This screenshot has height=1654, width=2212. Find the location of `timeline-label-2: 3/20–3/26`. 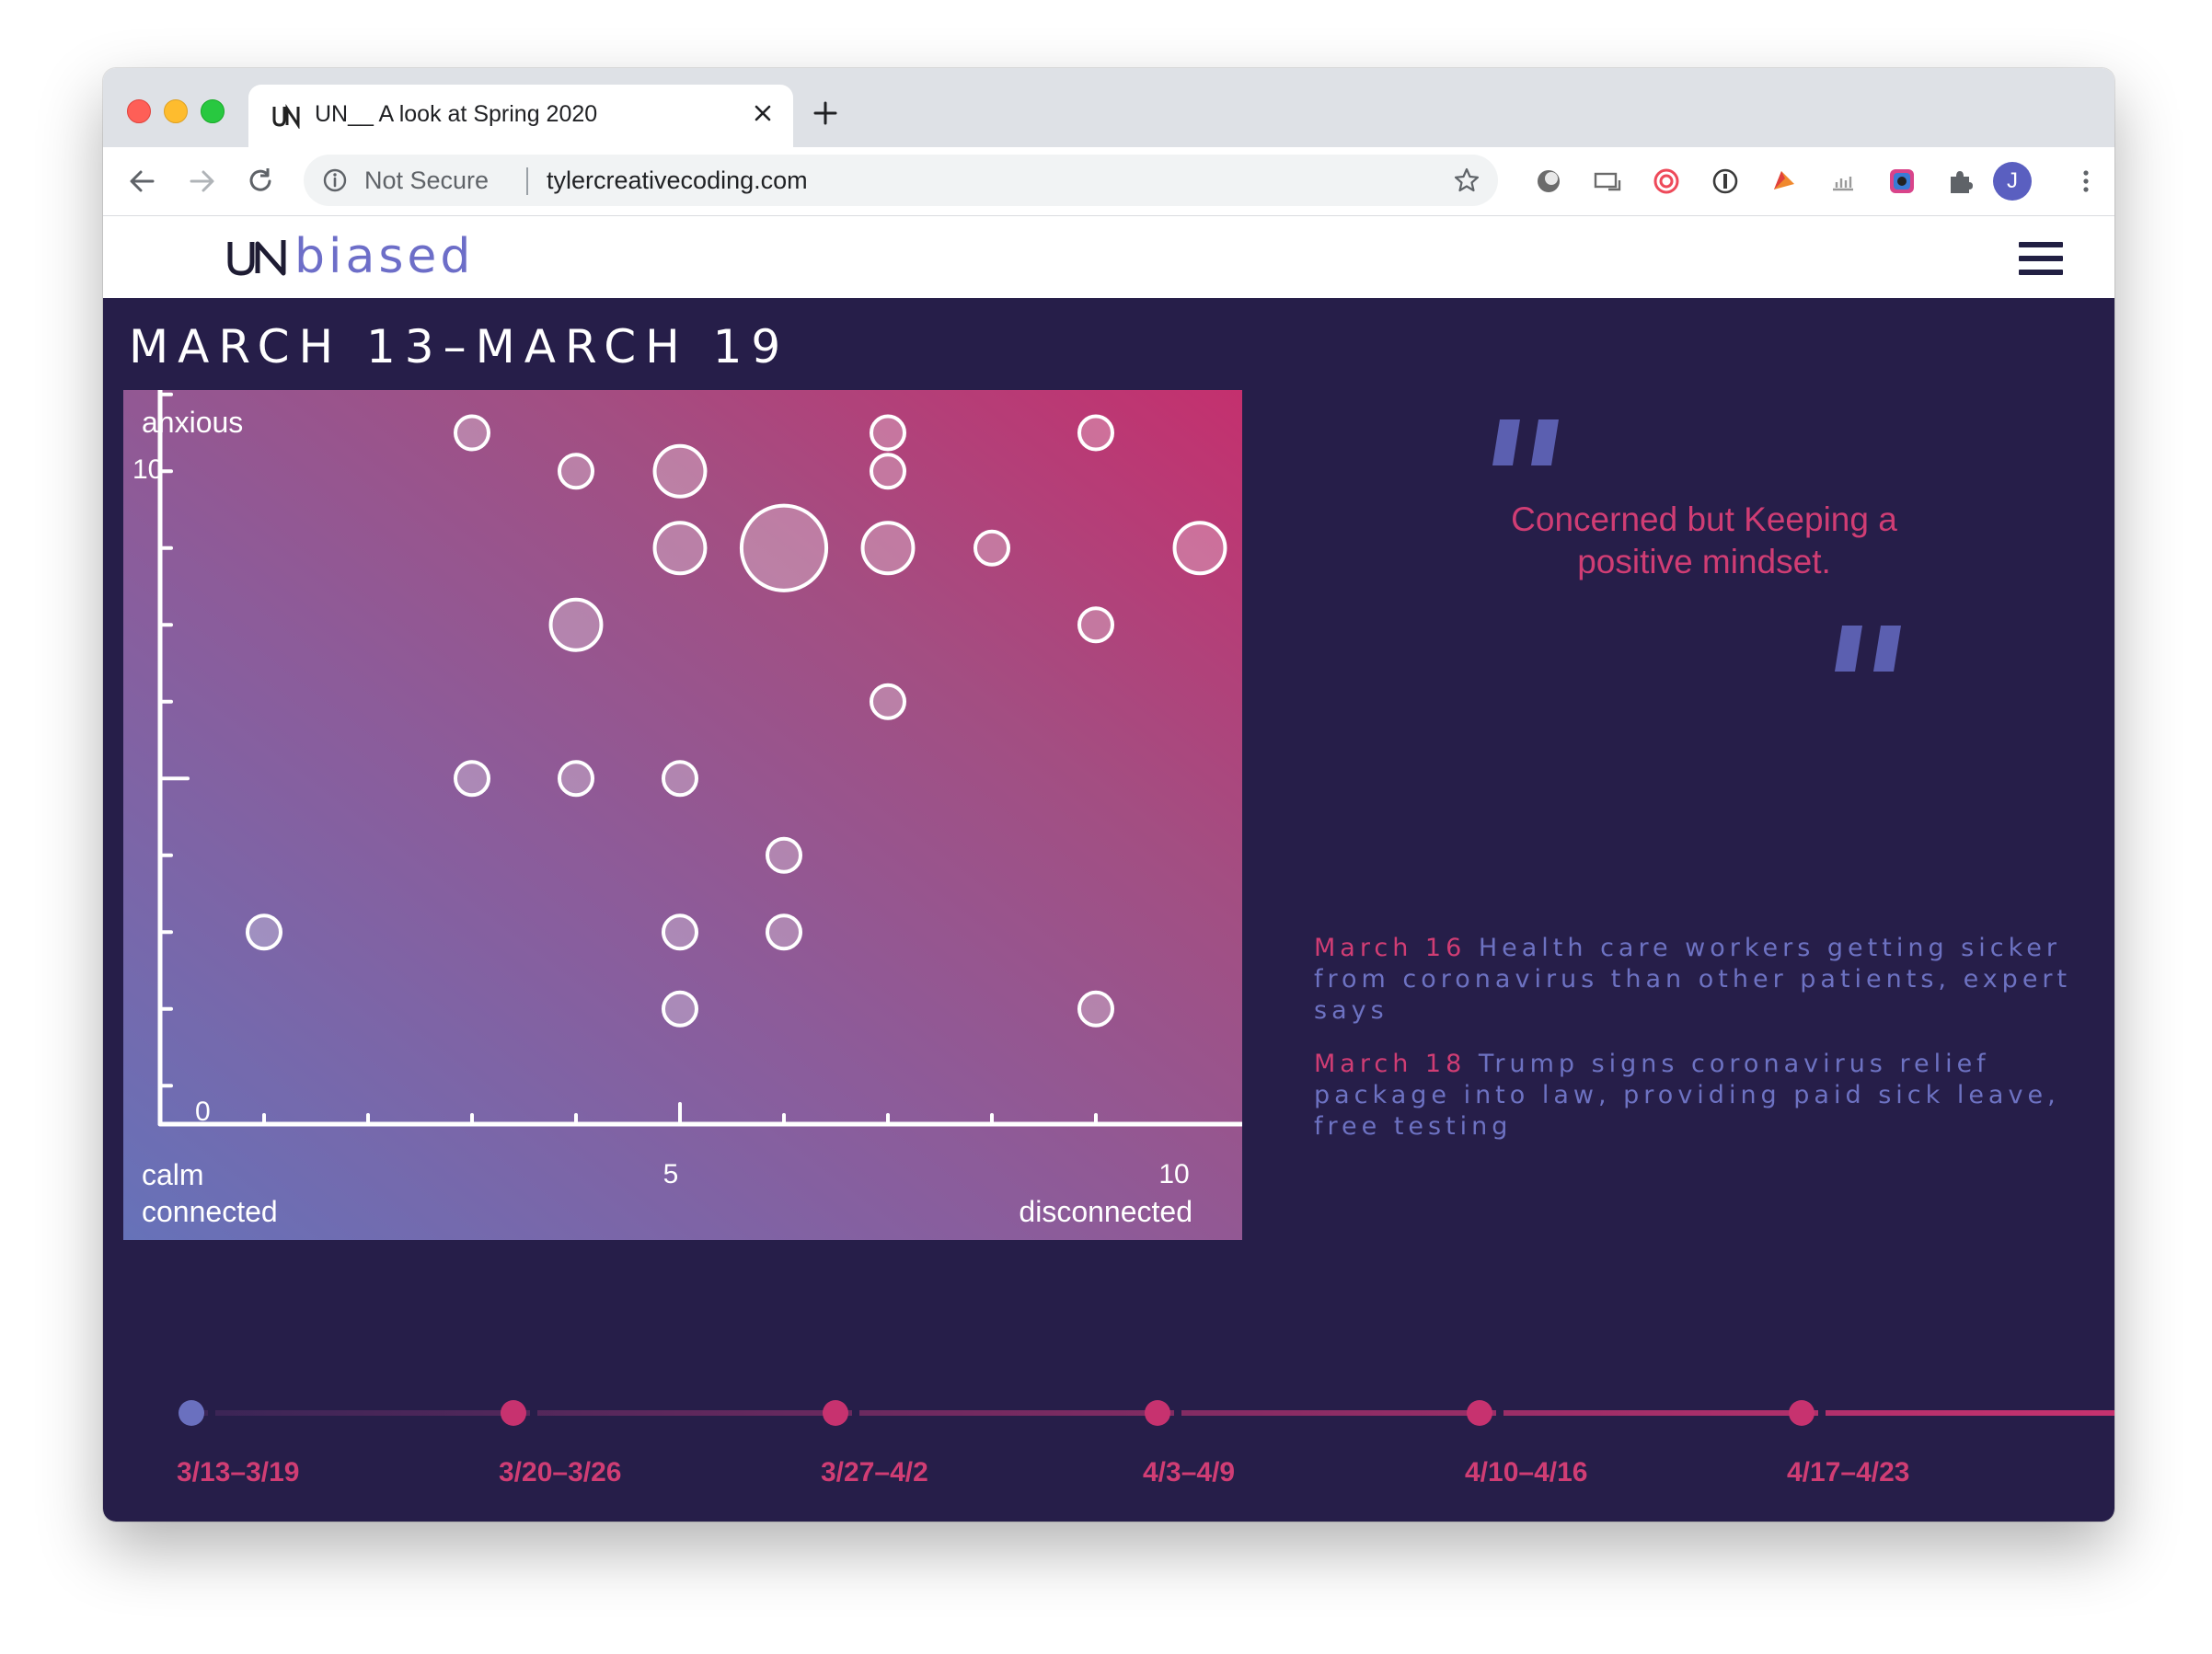

timeline-label-2: 3/20–3/26 is located at coordinates (560, 1473).